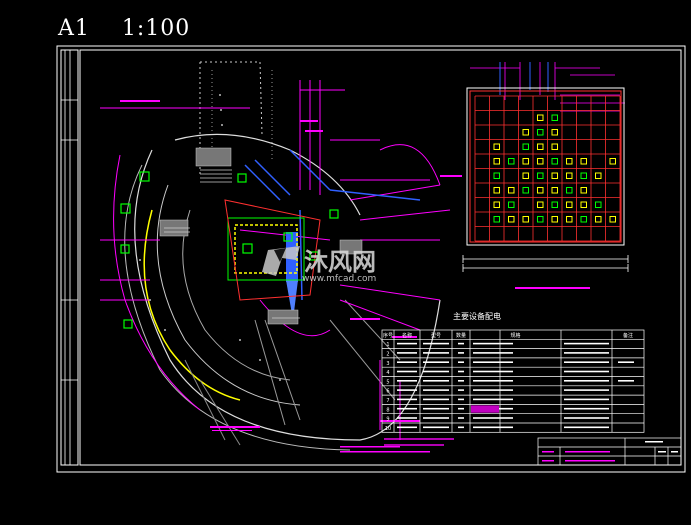 The width and height of the screenshot is (691, 525). Describe the element at coordinates (69, 257) in the screenshot. I see `binding-strip` at that location.